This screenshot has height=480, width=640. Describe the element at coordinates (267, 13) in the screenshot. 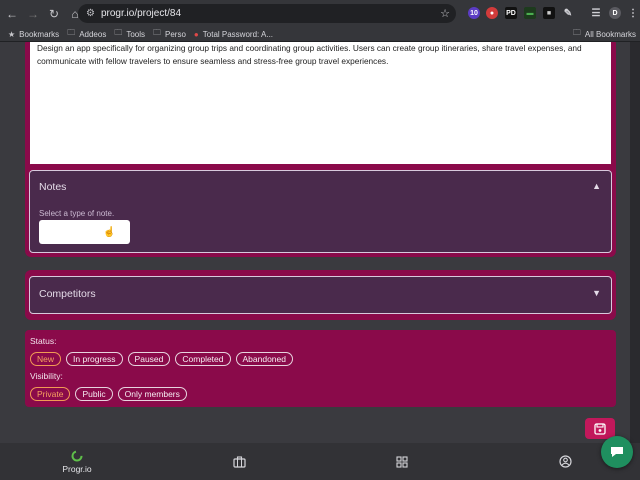

I see `address-bar: ⚙ progr.io/project/84 ☆` at that location.